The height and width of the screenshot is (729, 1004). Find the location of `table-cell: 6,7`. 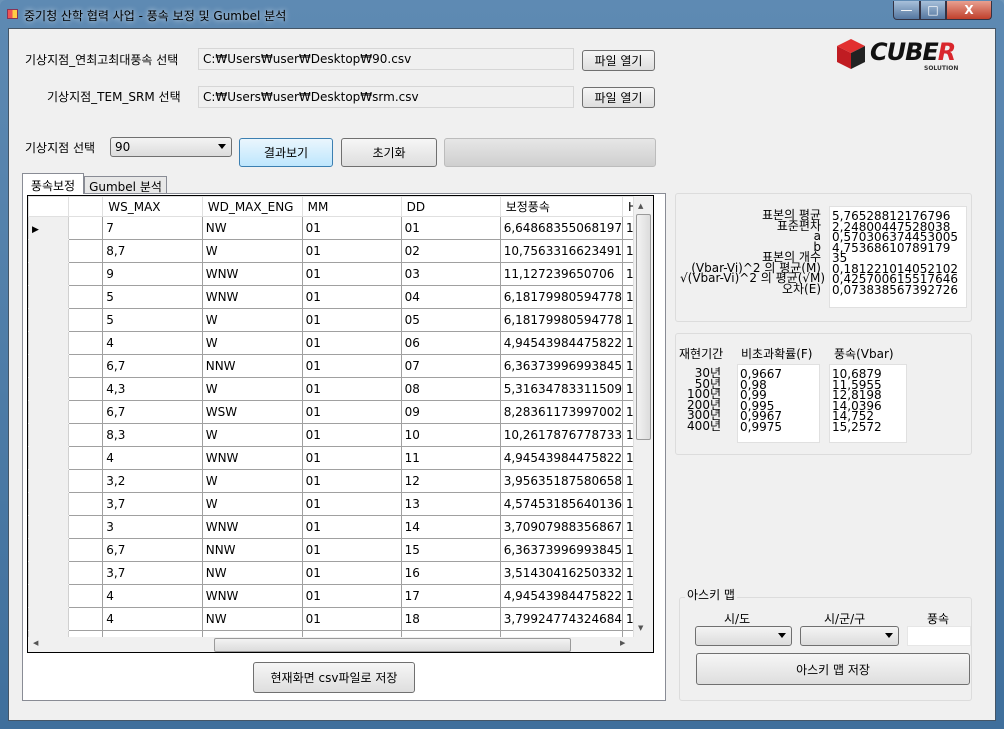

table-cell: 6,7 is located at coordinates (152, 412).